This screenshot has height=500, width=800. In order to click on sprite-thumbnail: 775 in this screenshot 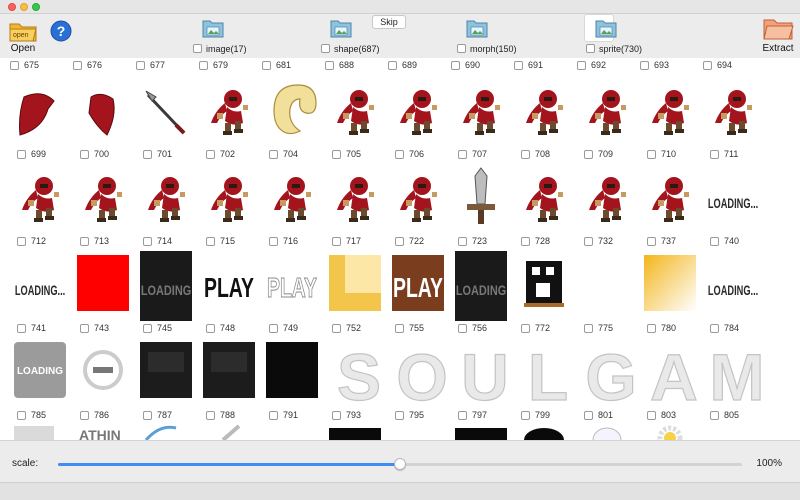, I will do `click(605, 294)`.